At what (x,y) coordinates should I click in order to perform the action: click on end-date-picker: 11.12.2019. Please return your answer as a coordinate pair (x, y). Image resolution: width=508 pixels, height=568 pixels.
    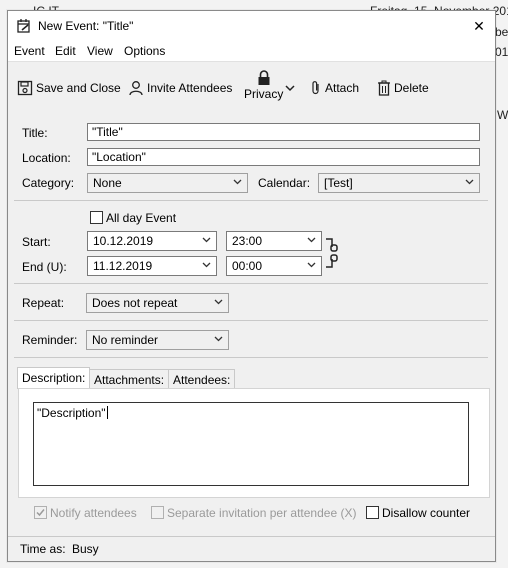
    Looking at the image, I should click on (152, 266).